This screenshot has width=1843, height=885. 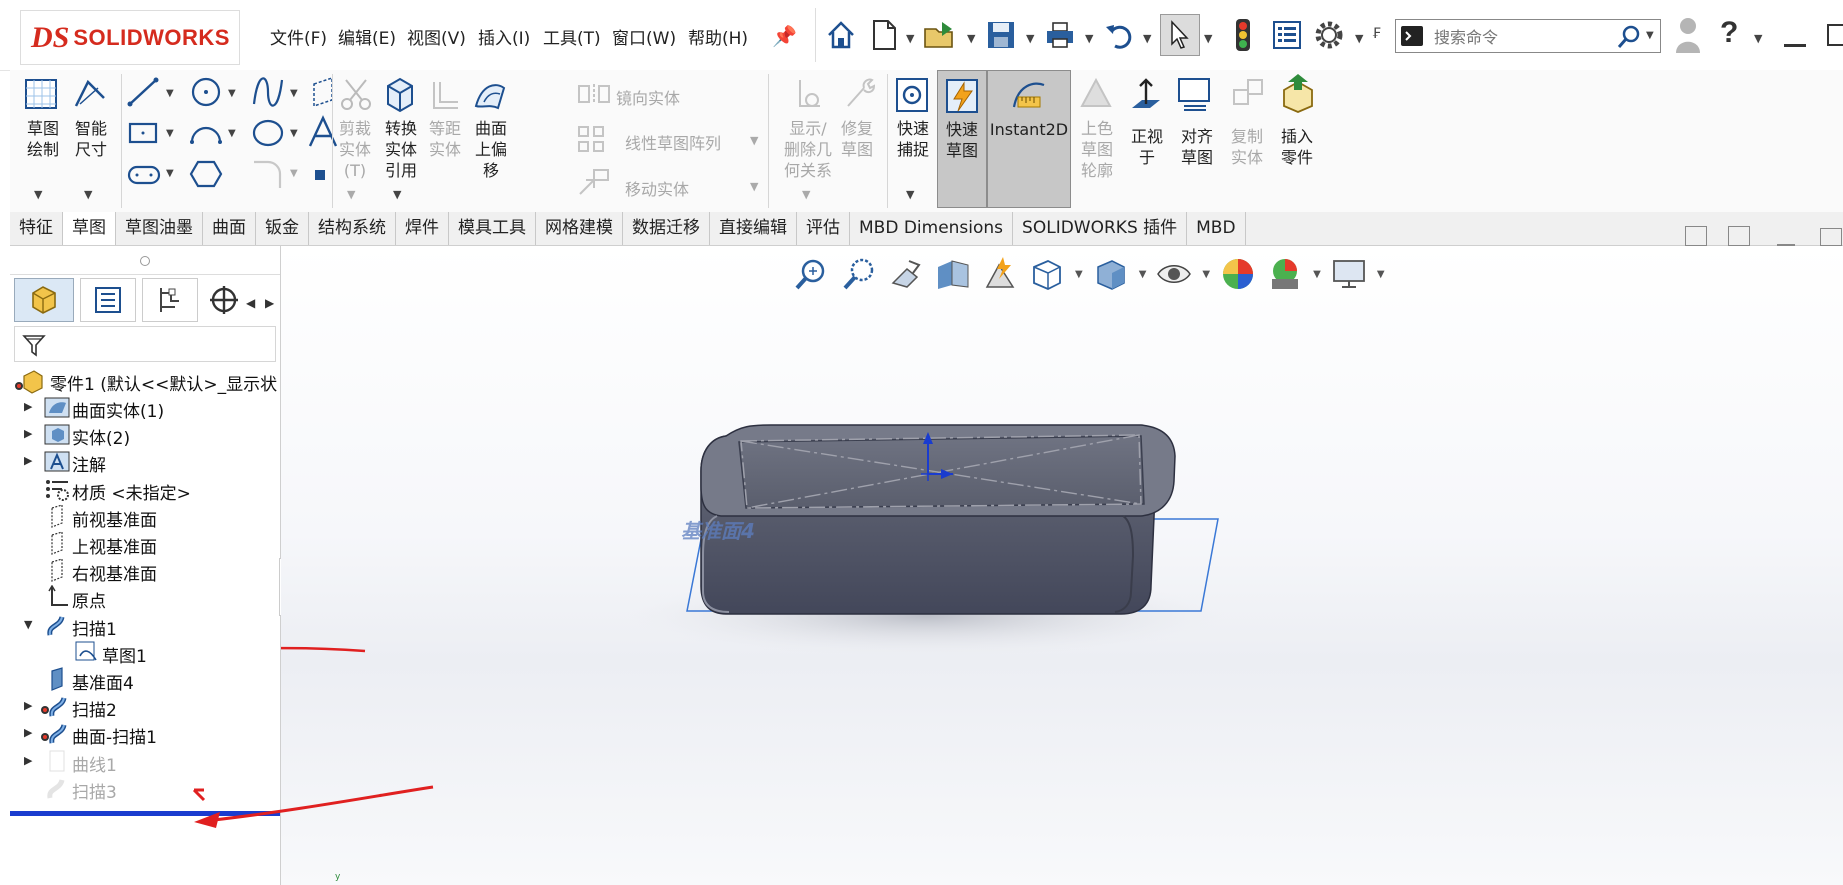 I want to click on restore-document-icon, so click(x=1831, y=237).